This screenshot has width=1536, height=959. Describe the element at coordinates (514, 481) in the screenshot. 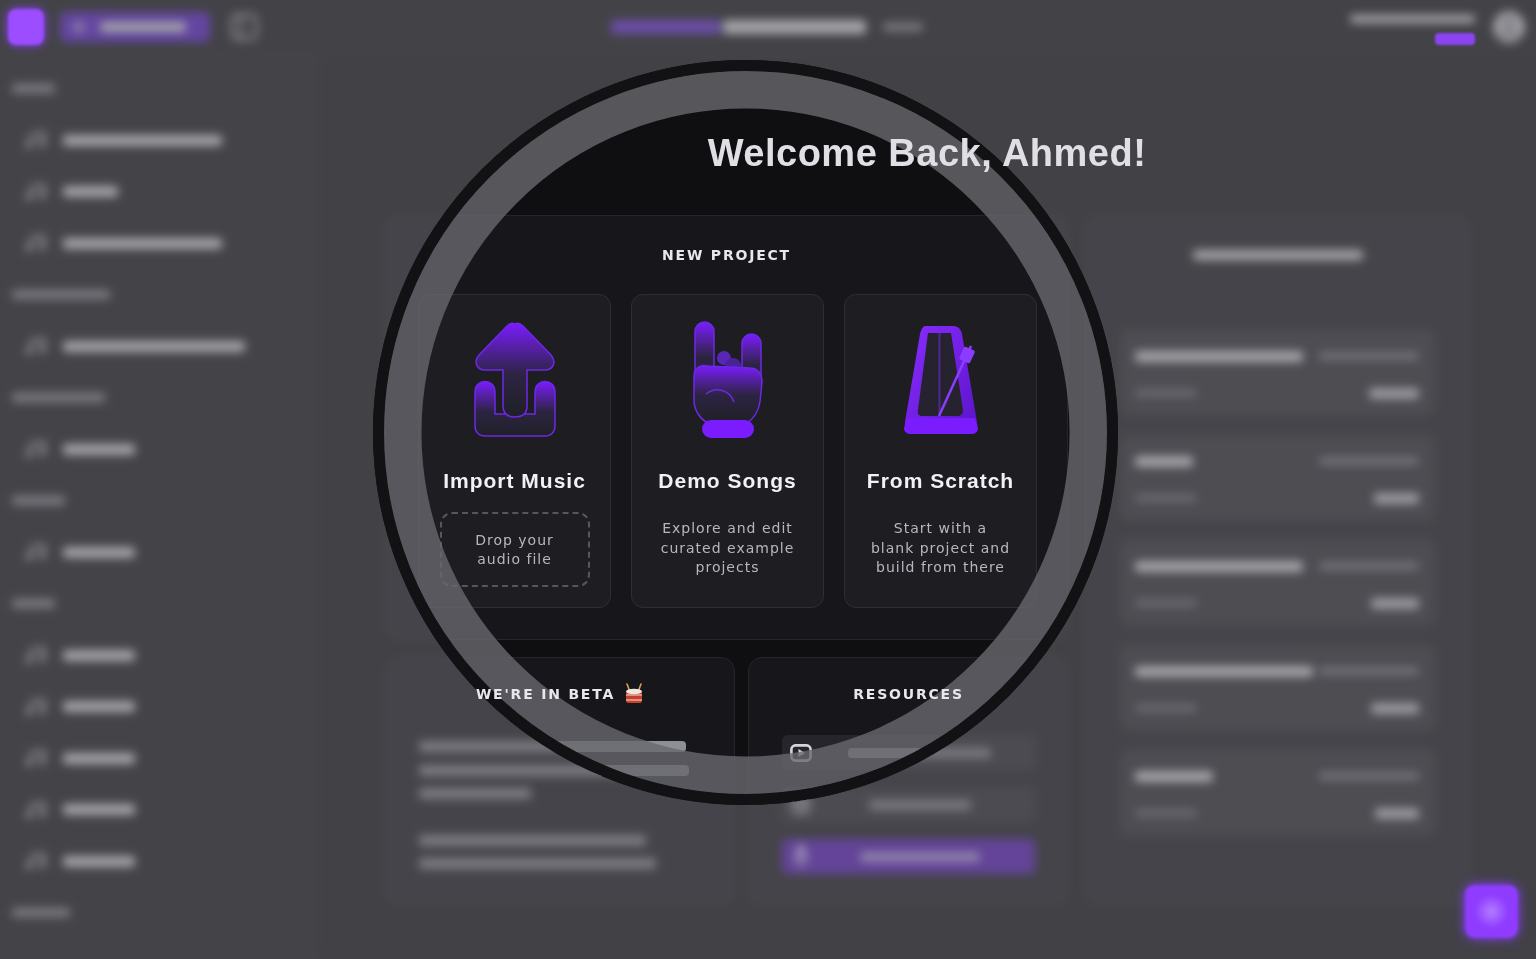

I see `option-title: Import Music` at that location.